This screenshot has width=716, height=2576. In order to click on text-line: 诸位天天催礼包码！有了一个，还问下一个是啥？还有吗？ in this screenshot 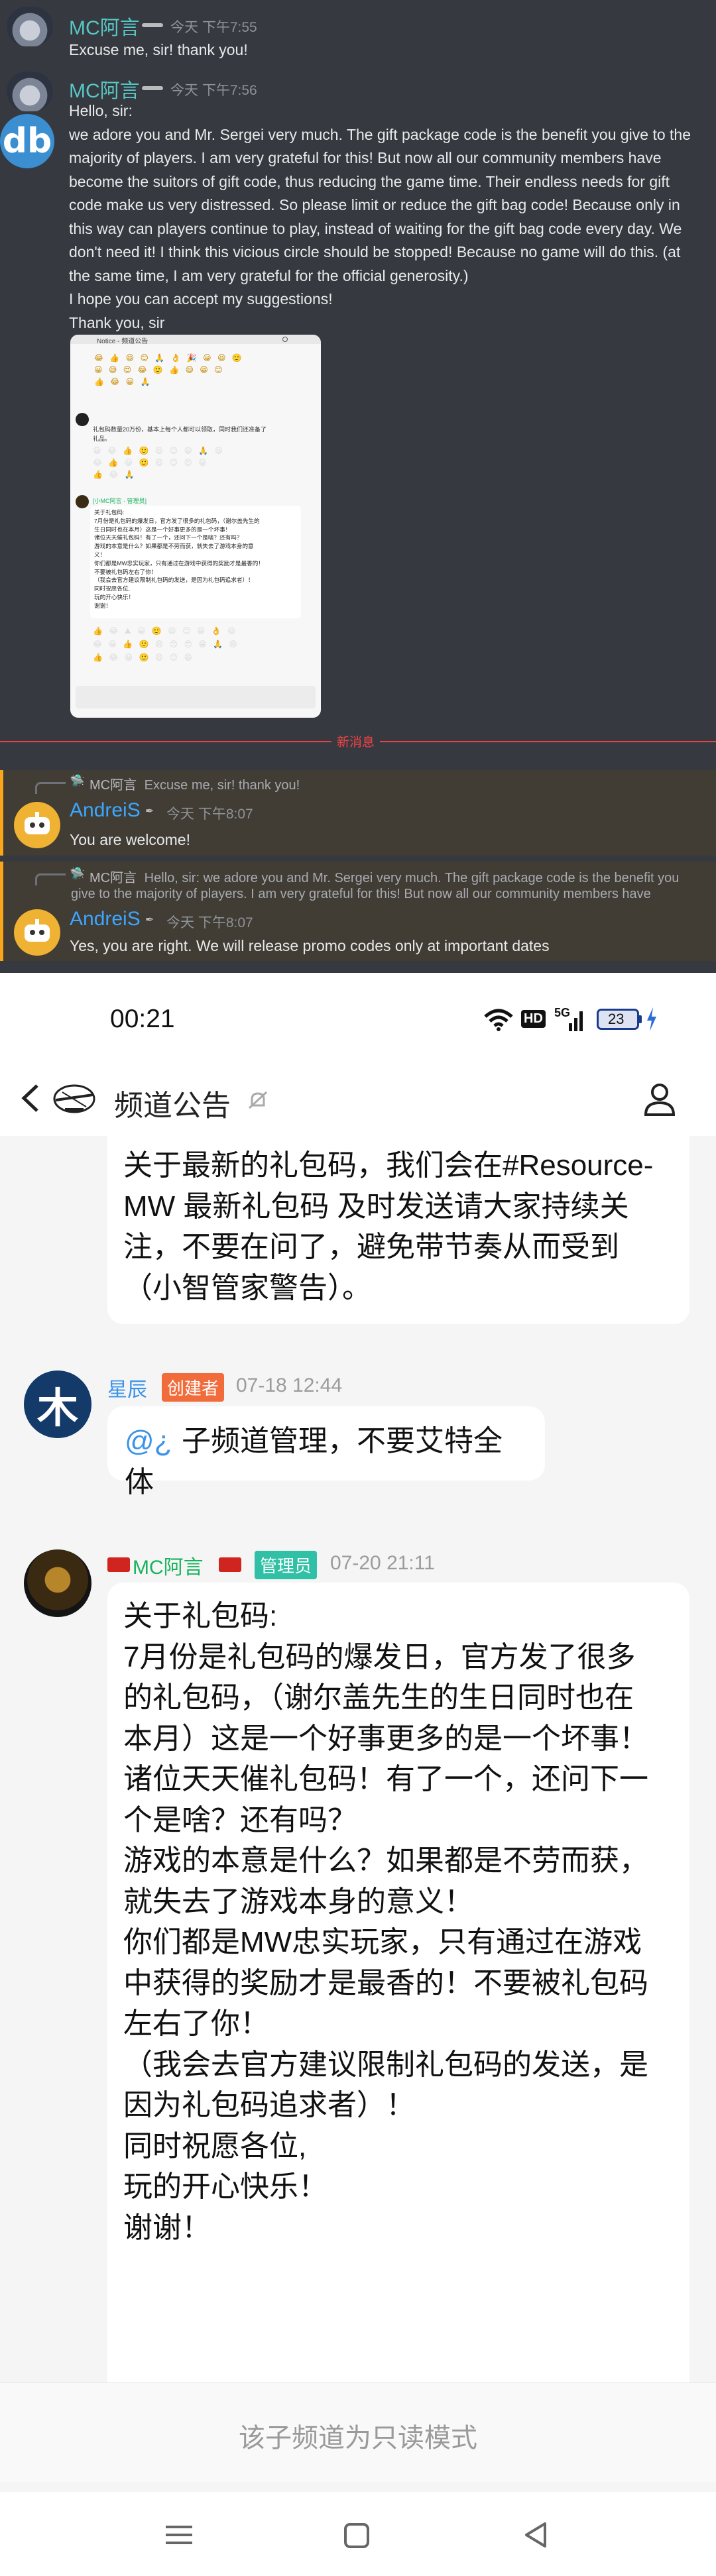, I will do `click(168, 537)`.